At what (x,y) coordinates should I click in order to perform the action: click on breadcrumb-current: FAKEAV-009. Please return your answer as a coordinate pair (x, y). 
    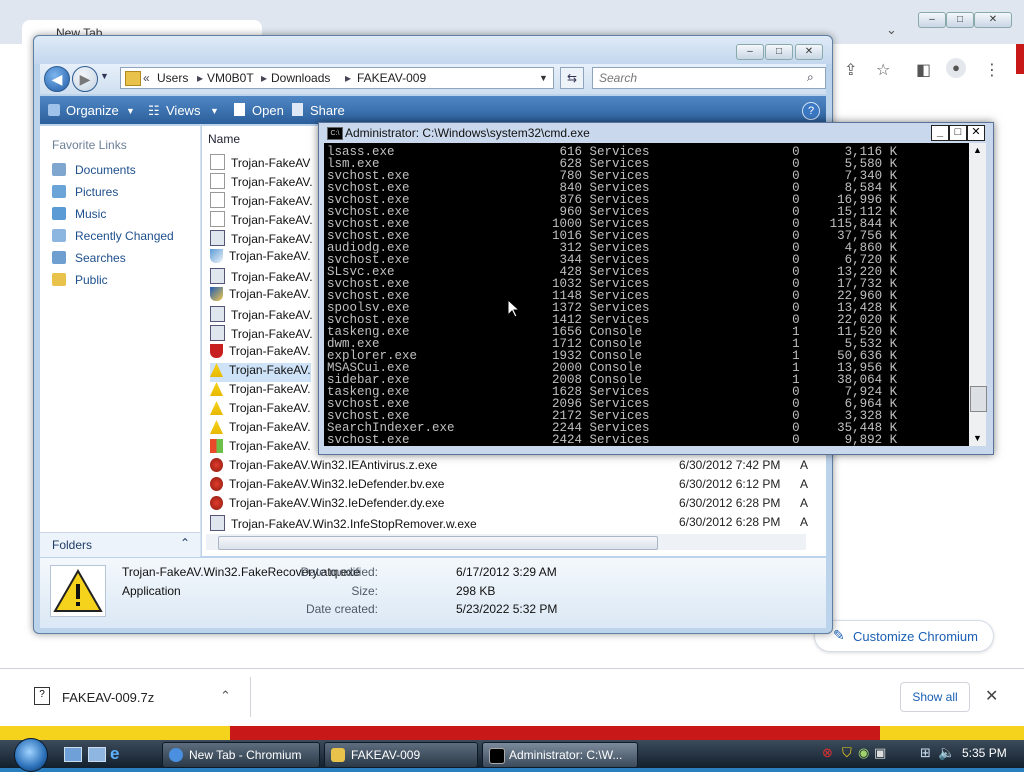
    Looking at the image, I should click on (391, 78).